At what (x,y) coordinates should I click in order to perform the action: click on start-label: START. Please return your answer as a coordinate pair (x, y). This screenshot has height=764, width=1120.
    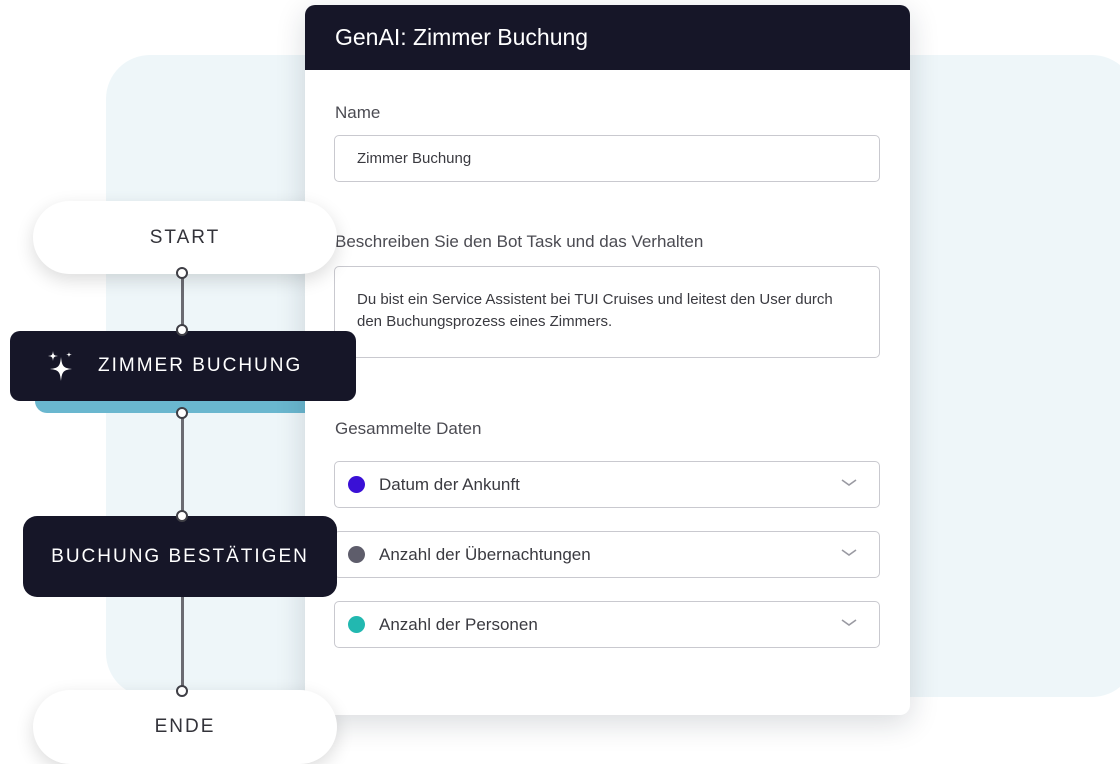
    Looking at the image, I should click on (185, 237).